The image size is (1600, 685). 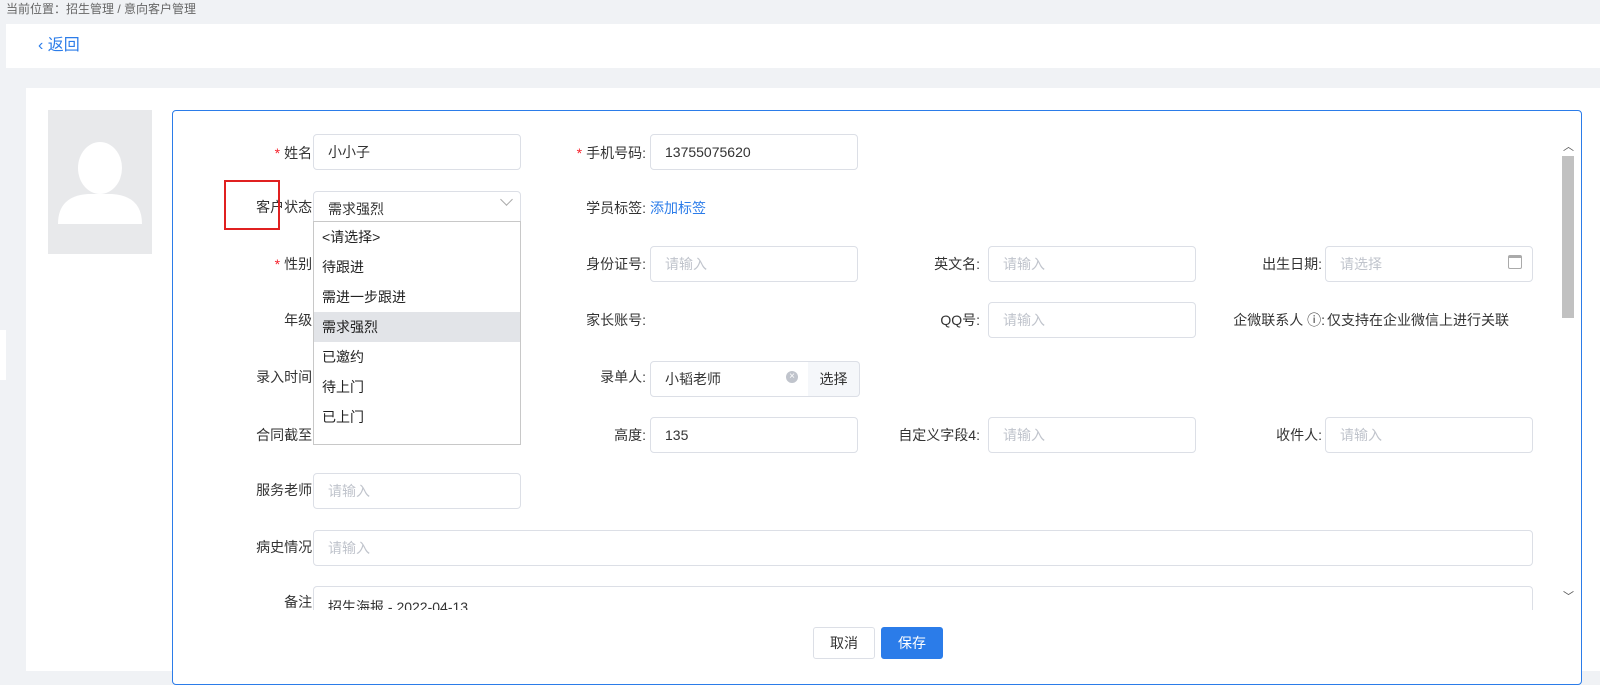 What do you see at coordinates (63, 45) in the screenshot?
I see `back-label: 返回` at bounding box center [63, 45].